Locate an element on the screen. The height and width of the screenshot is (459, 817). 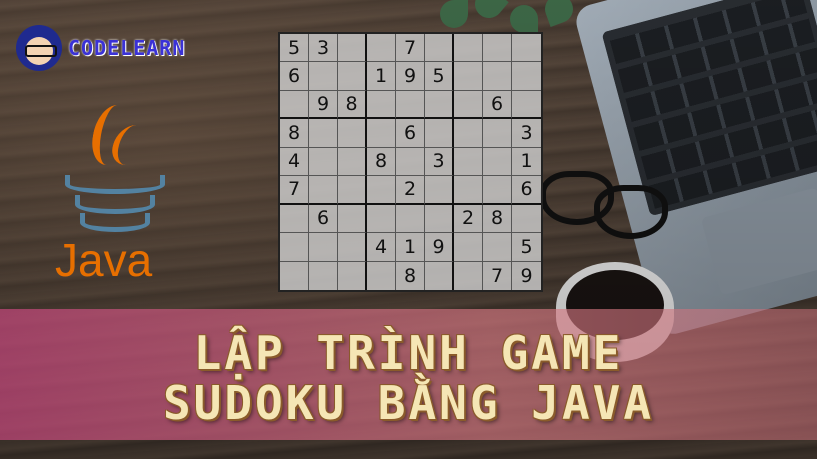
codelearn-logo: CODELEARN is located at coordinates (100, 48).